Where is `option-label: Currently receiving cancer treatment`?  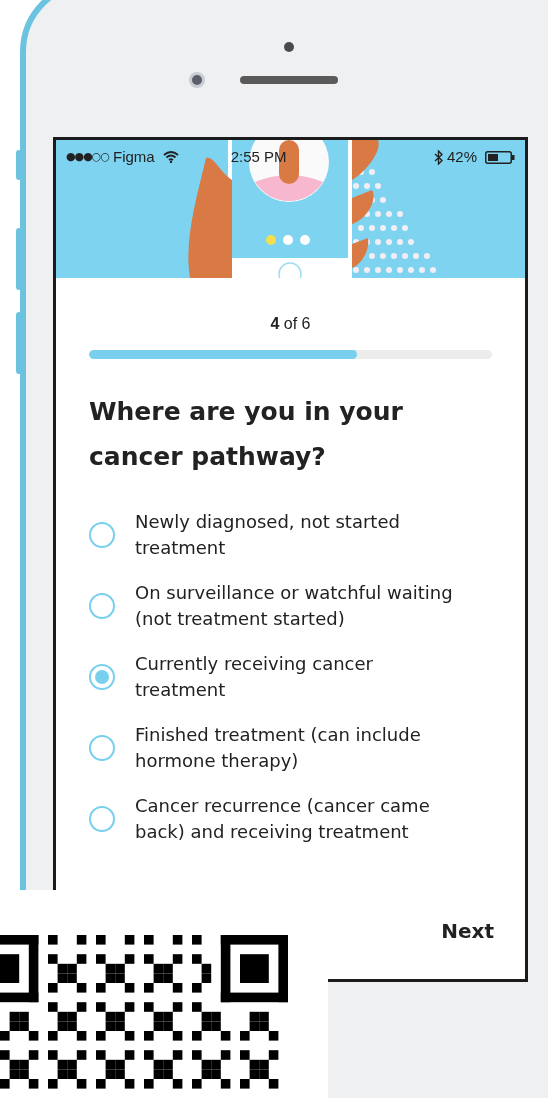
option-label: Currently receiving cancer treatment is located at coordinates (295, 677).